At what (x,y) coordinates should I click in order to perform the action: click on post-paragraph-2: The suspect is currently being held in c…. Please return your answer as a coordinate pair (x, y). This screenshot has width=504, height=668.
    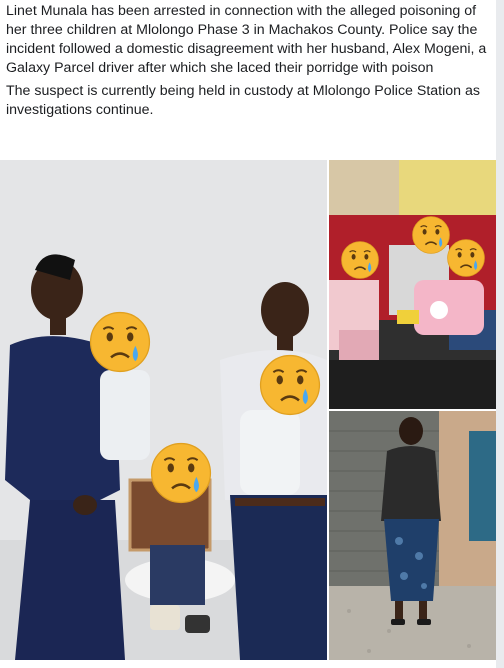
    Looking at the image, I should click on (243, 100).